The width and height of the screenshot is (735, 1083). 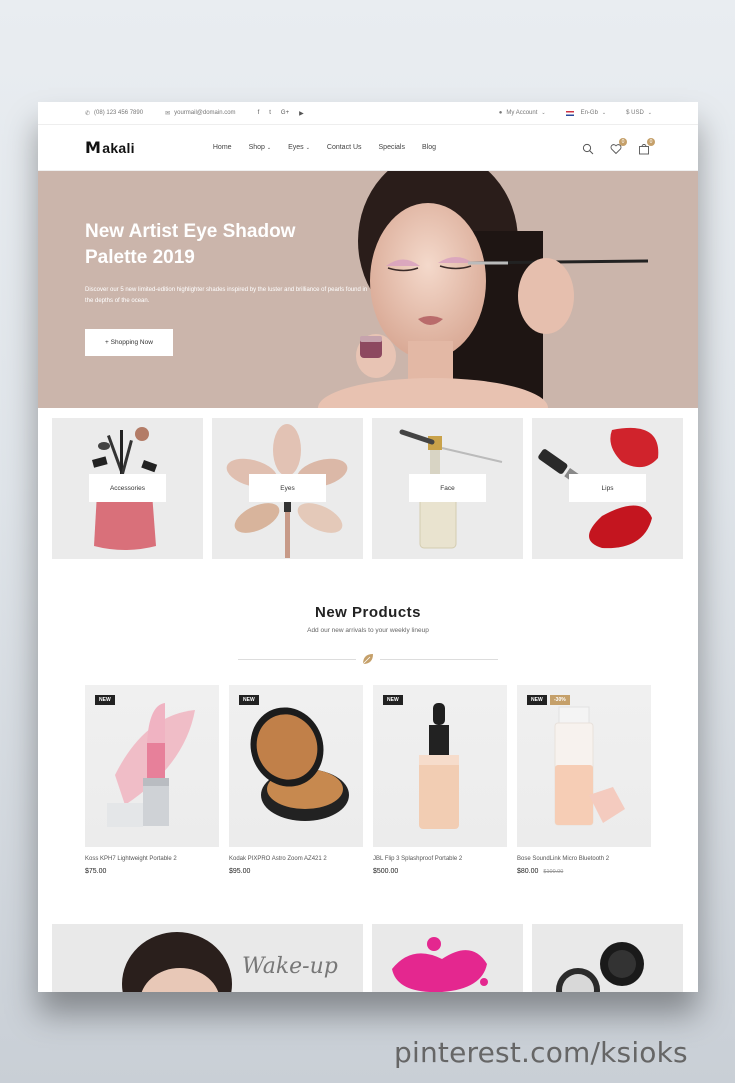 What do you see at coordinates (588, 148) in the screenshot?
I see `search-icon` at bounding box center [588, 148].